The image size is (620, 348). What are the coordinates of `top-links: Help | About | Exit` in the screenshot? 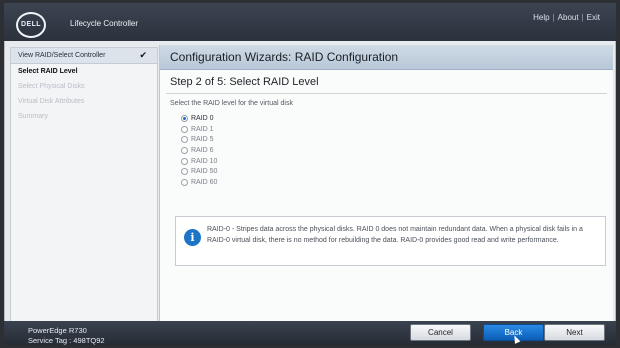 It's located at (566, 17).